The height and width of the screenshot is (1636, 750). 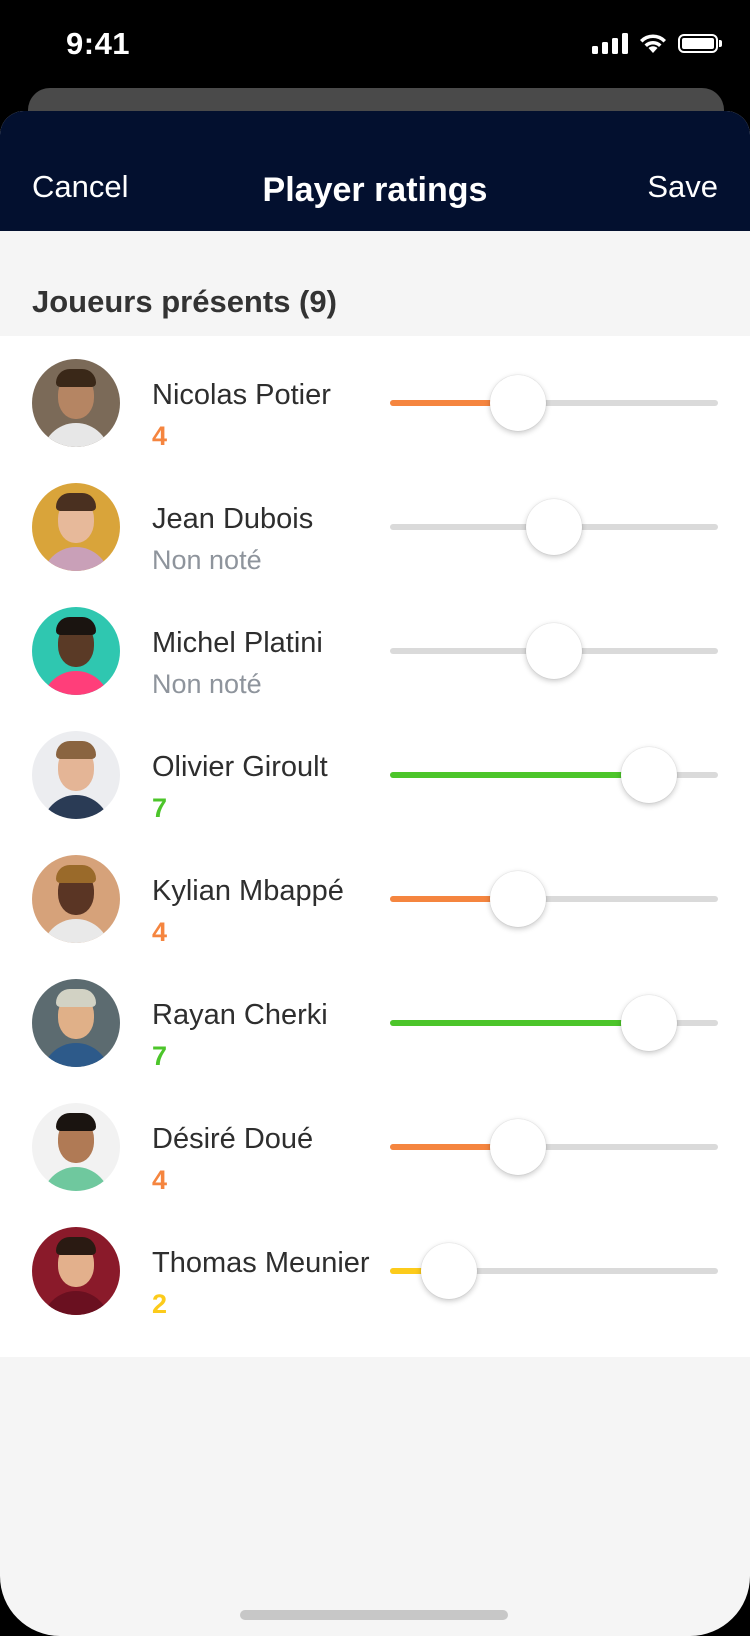 What do you see at coordinates (374, 1615) in the screenshot?
I see `home-indicator` at bounding box center [374, 1615].